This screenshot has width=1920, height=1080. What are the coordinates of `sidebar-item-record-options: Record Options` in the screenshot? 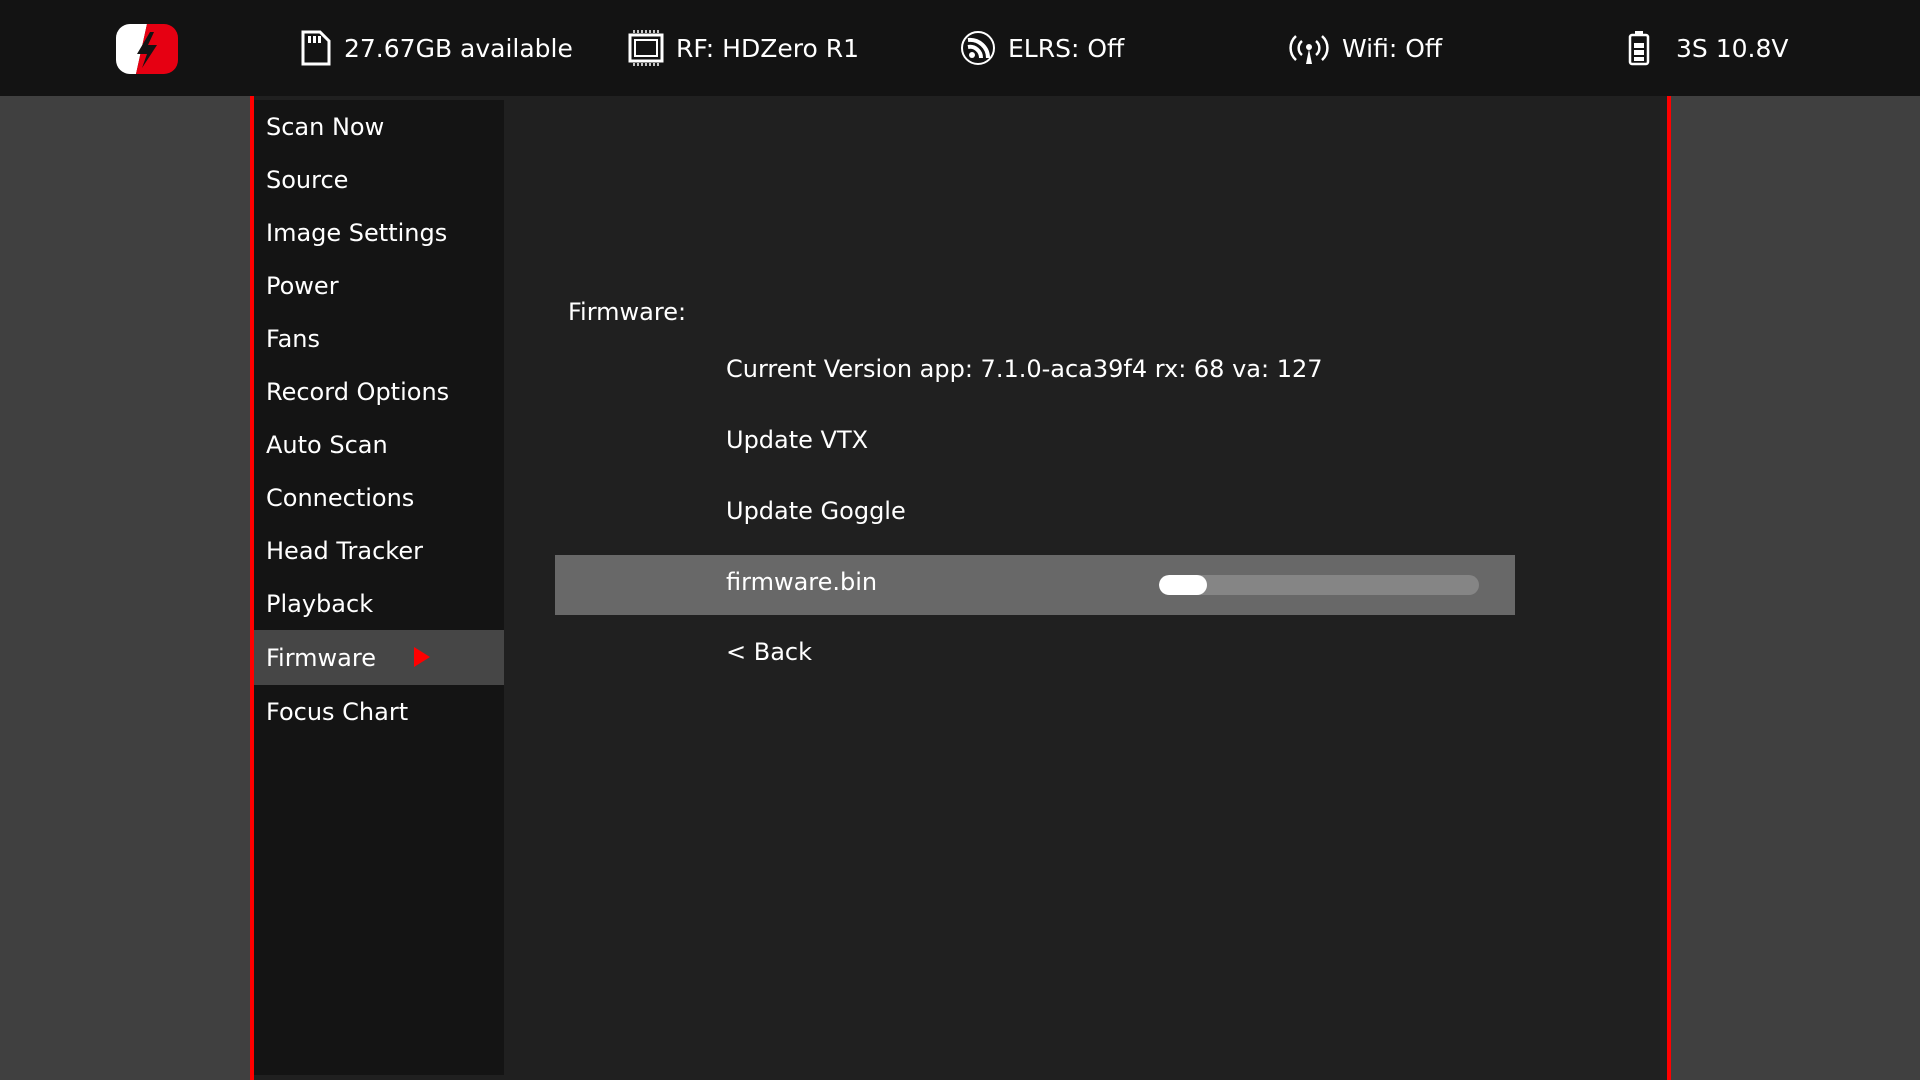 It's located at (379, 391).